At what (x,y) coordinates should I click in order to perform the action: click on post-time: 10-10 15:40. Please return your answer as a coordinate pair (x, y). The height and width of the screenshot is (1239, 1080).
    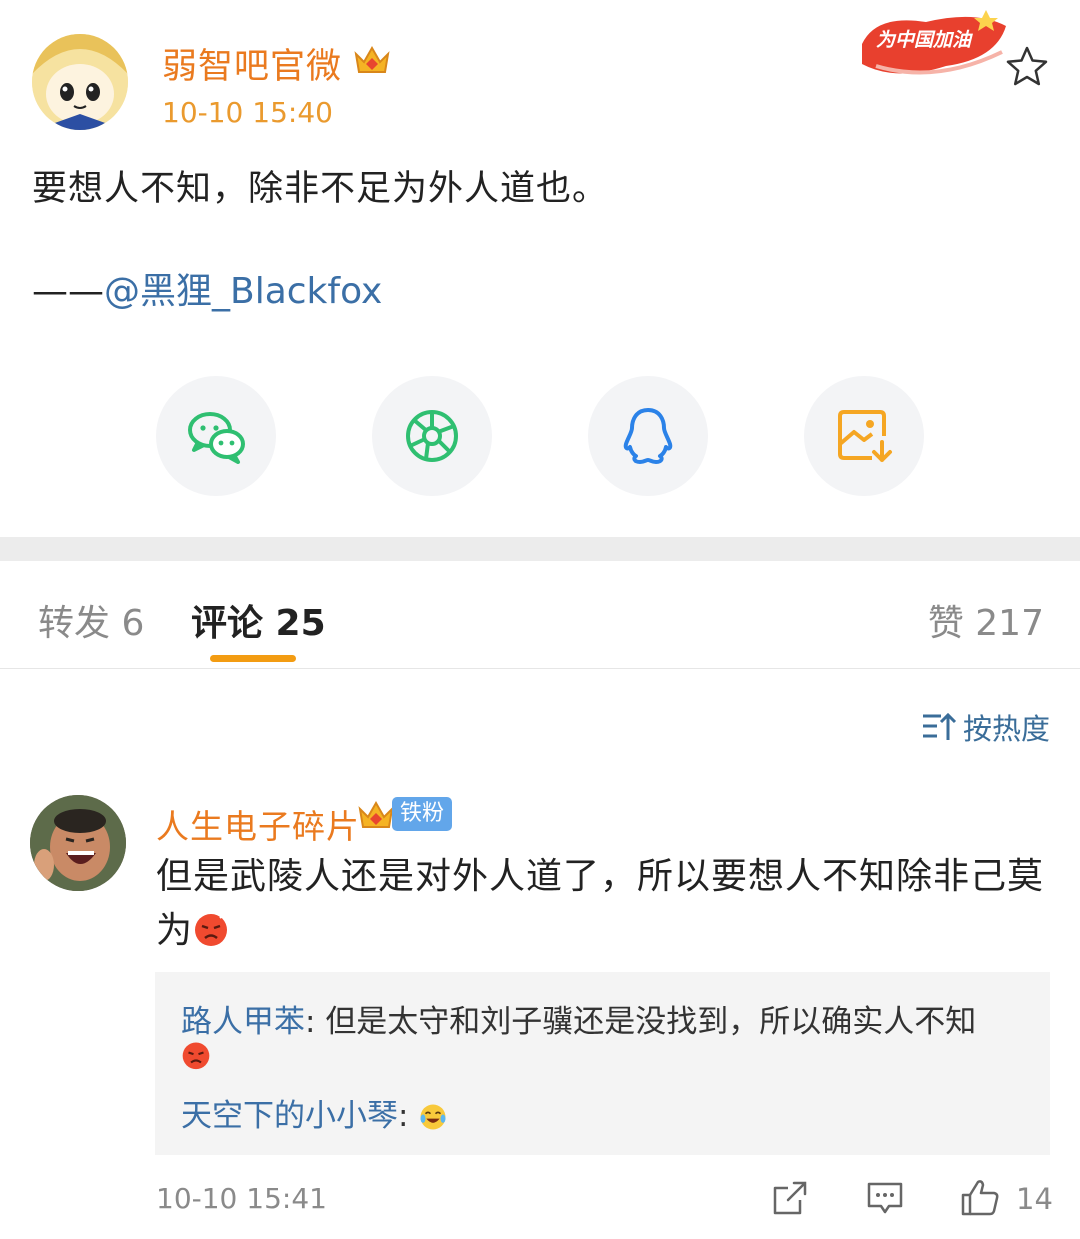
    Looking at the image, I should click on (247, 112).